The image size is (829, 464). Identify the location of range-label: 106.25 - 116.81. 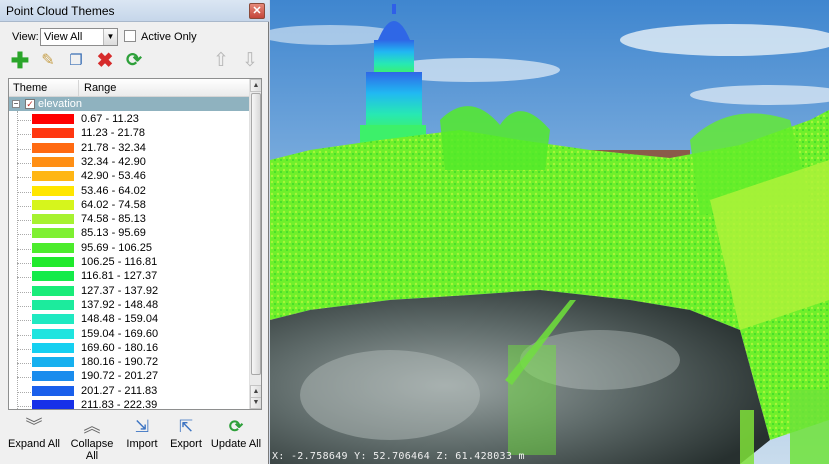
(119, 262).